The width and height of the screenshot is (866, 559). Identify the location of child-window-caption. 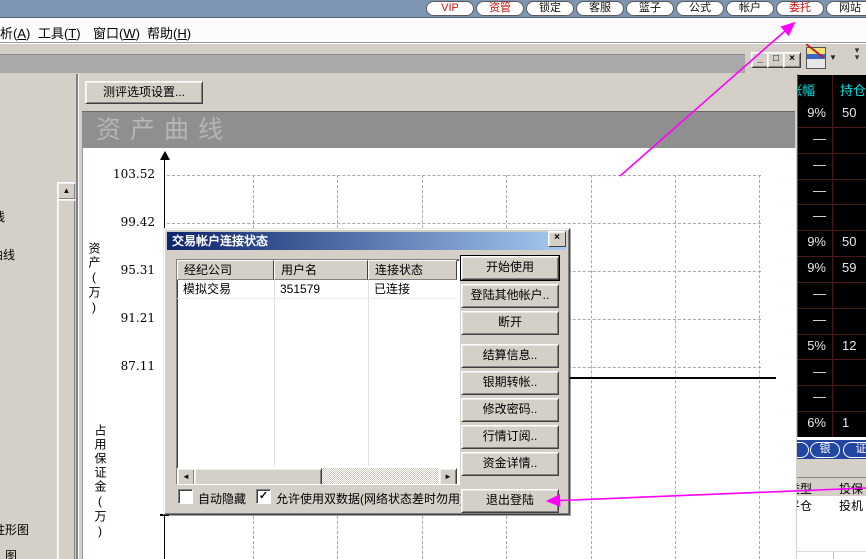
(372, 63).